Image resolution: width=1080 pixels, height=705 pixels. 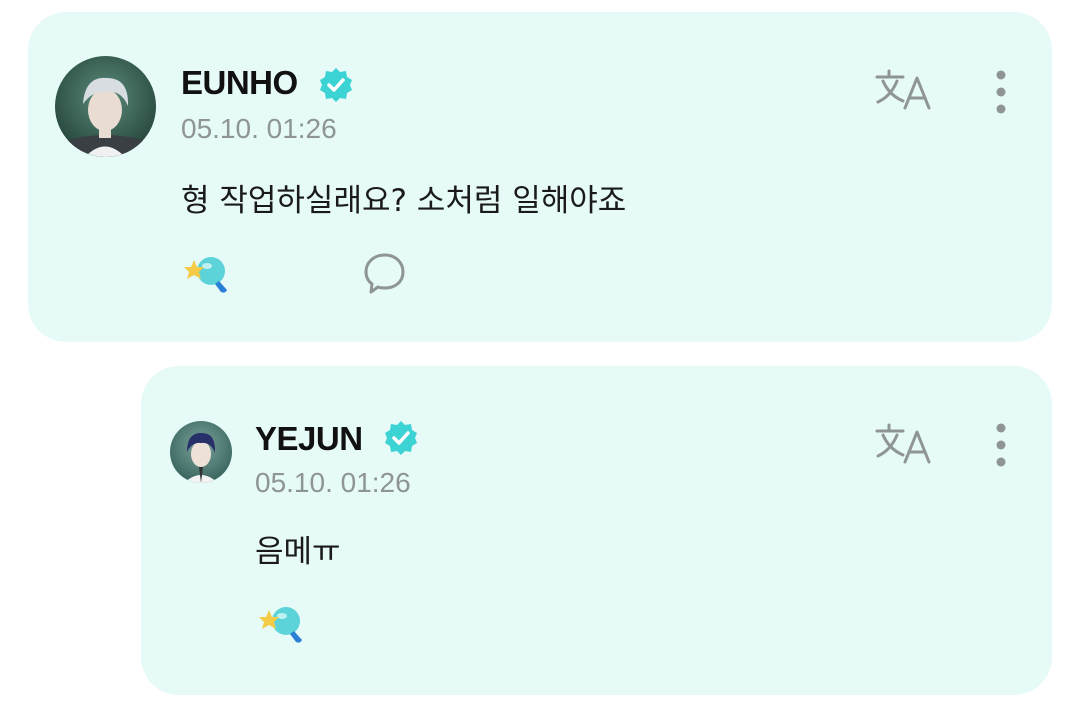 I want to click on author-name: YEJUN, so click(x=309, y=439).